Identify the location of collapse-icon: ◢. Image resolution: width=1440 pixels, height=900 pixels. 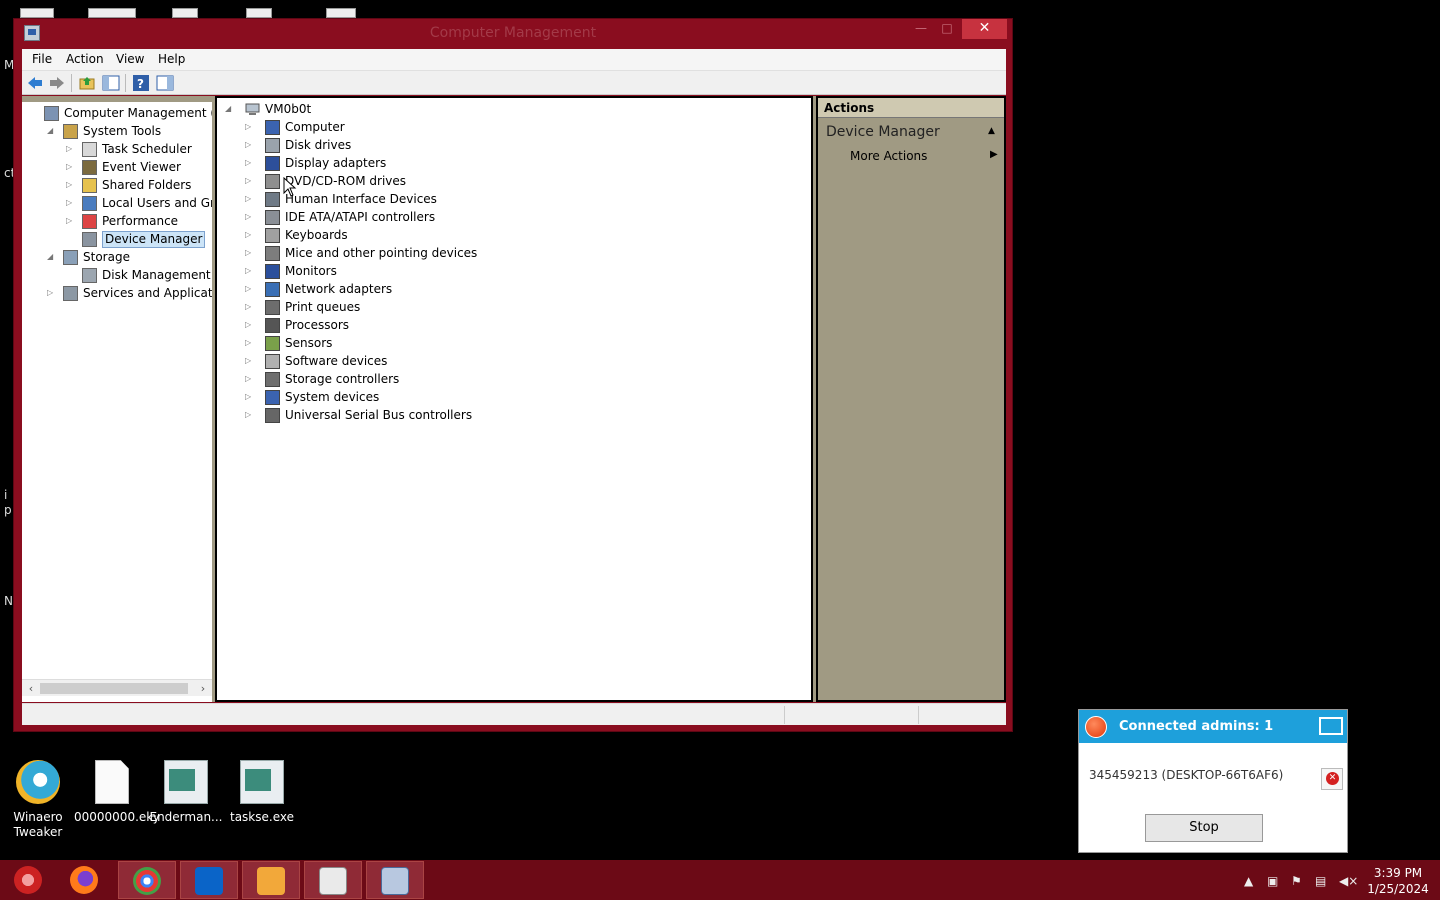
(230, 109).